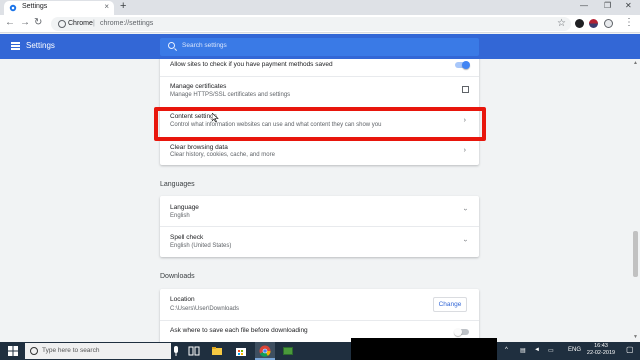  Describe the element at coordinates (462, 65) in the screenshot. I see `payment-methods-toggle` at that location.